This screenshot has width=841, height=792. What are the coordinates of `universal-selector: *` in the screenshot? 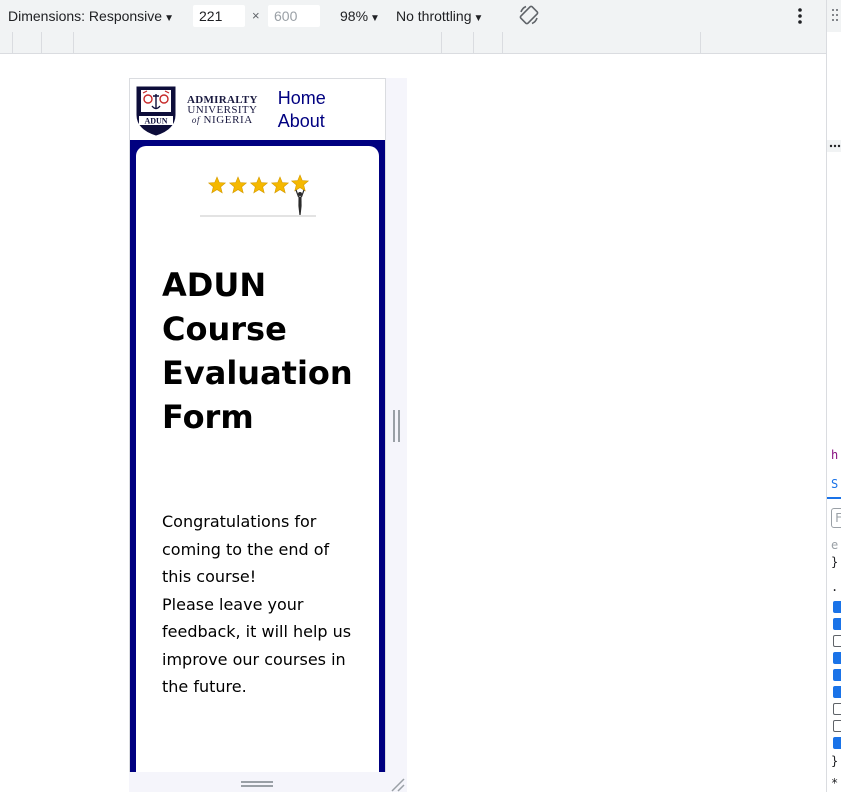 It's located at (835, 783).